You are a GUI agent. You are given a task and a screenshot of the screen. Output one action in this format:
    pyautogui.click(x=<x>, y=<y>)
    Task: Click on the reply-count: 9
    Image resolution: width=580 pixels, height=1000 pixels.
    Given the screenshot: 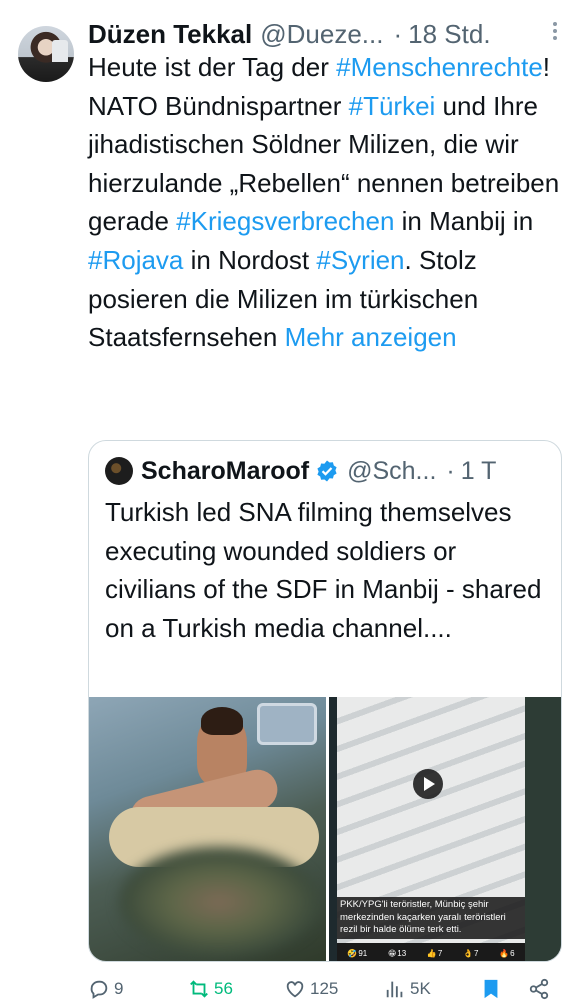 What is the action you would take?
    pyautogui.click(x=119, y=988)
    